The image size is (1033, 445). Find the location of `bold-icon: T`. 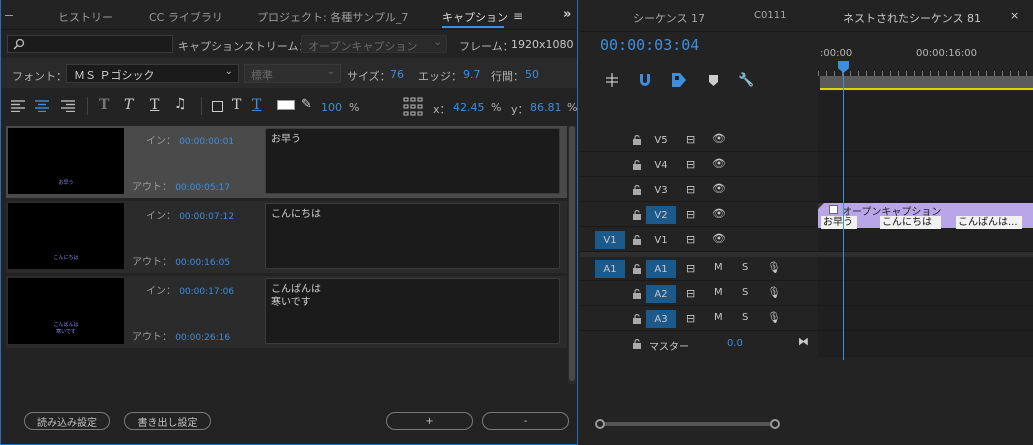

bold-icon: T is located at coordinates (104, 105).